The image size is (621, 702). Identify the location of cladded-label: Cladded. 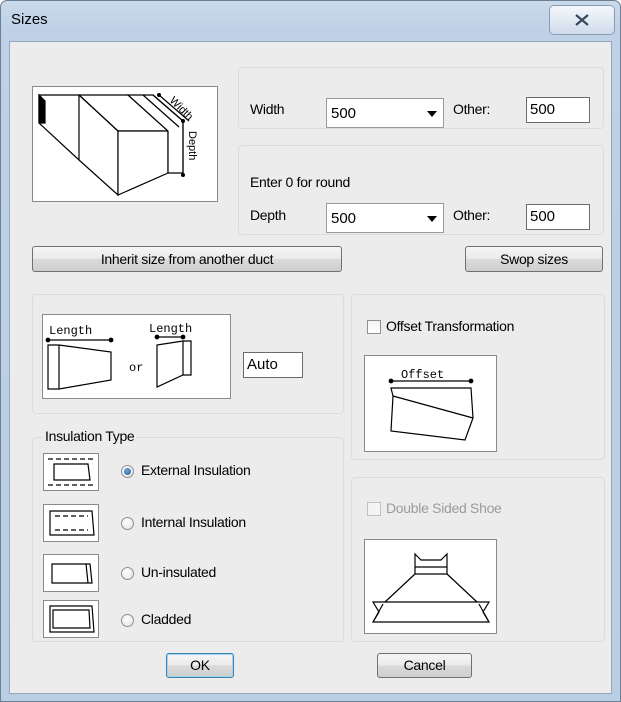
(166, 619).